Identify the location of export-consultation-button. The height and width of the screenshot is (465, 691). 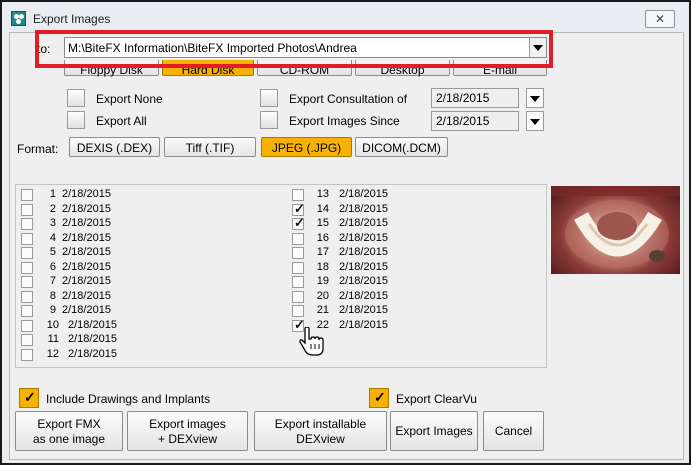
(269, 98).